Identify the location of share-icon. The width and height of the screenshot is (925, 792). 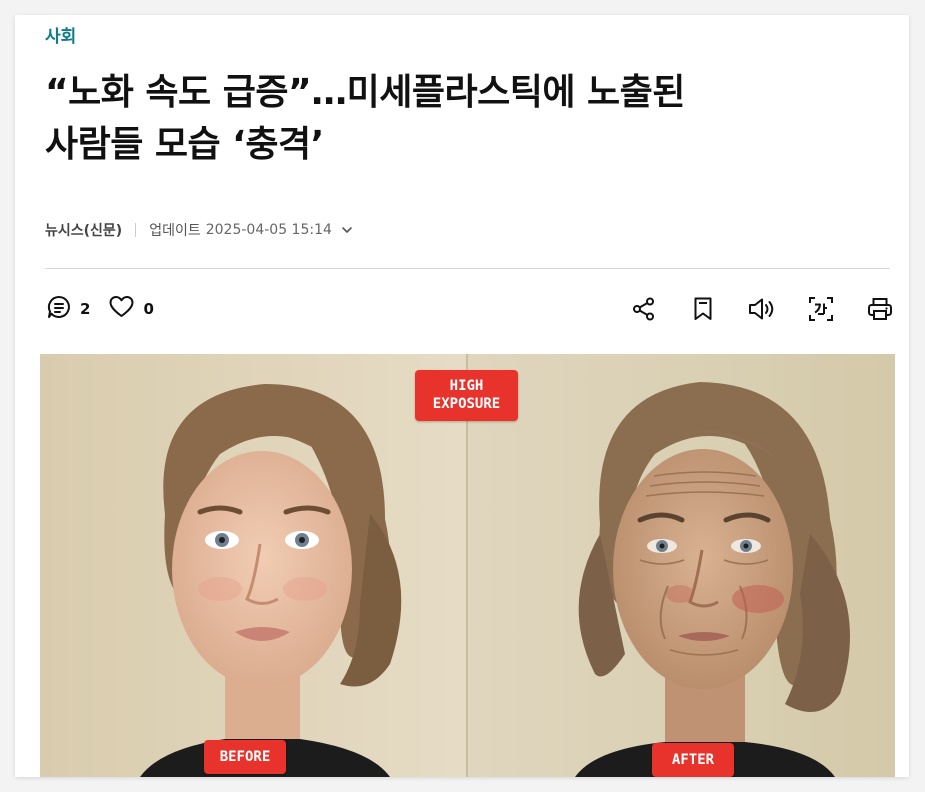
(644, 309).